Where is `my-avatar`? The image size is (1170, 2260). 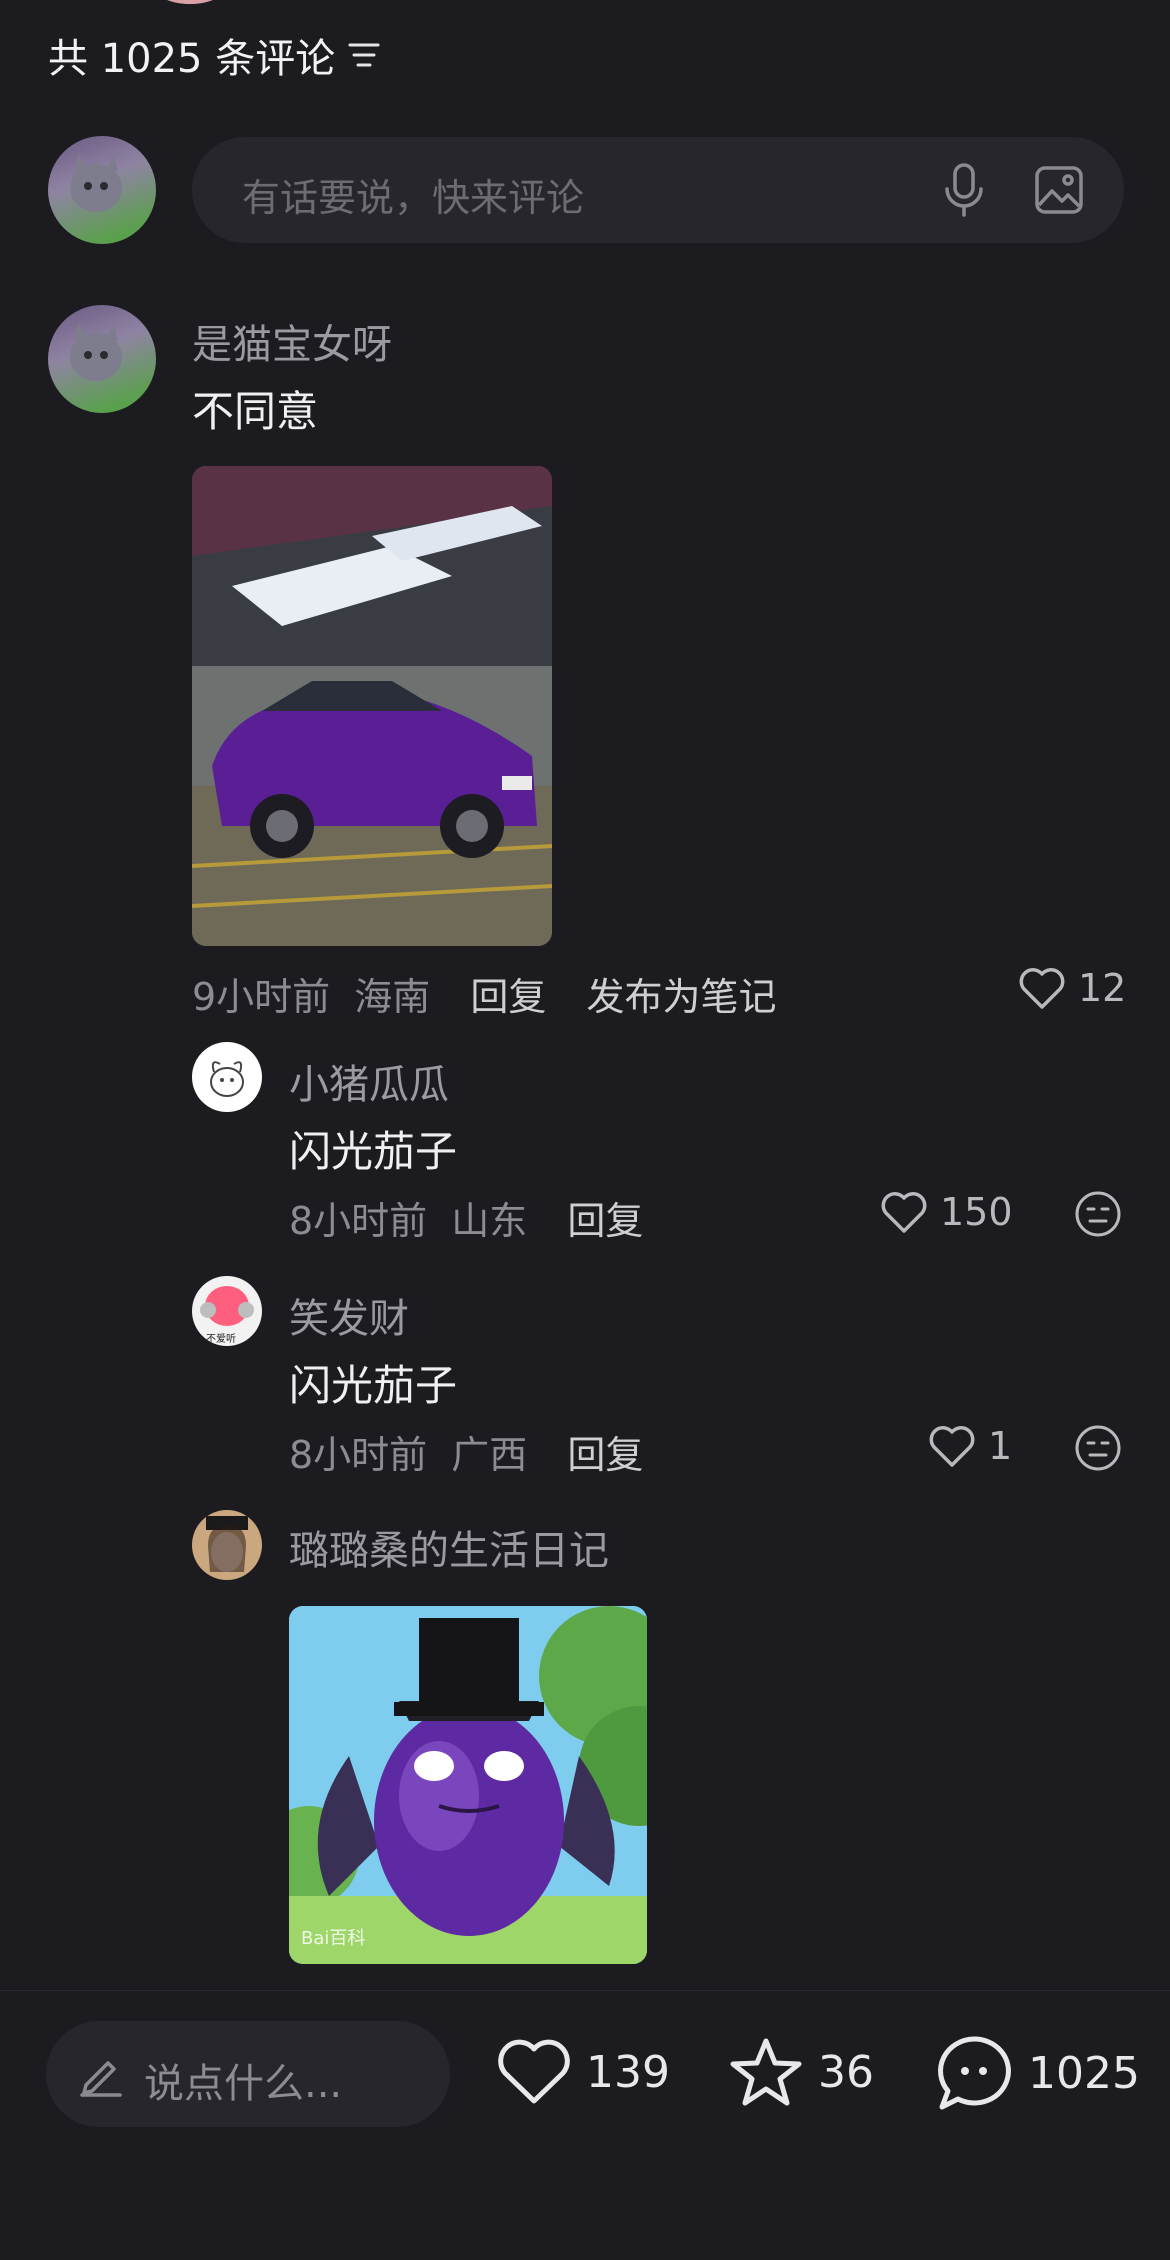 my-avatar is located at coordinates (102, 190).